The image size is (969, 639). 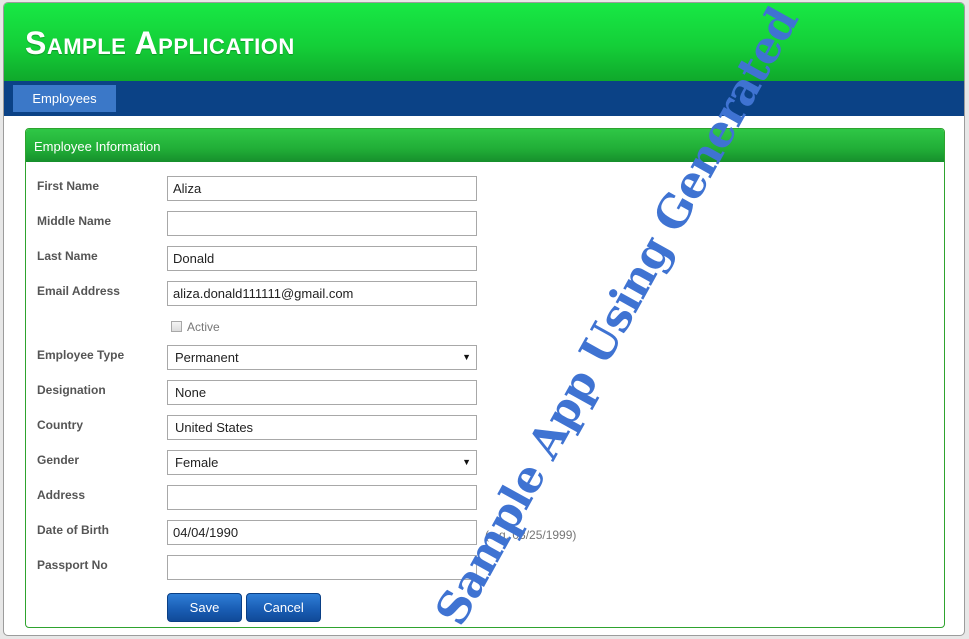 I want to click on designation-label: Designation, so click(x=71, y=390).